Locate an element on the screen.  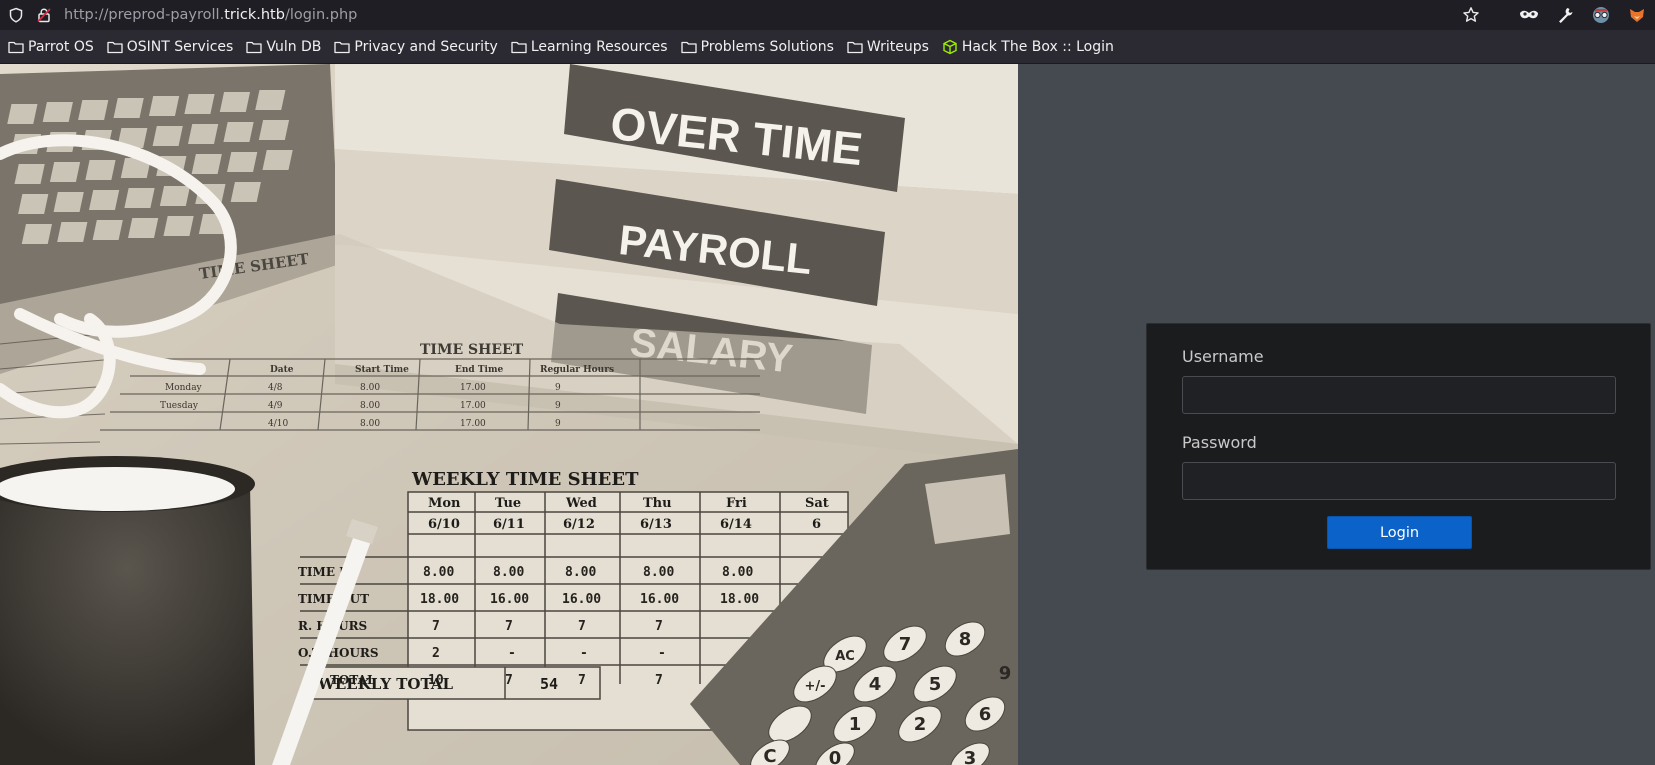
bookmark-privacy-and-security: Privacy and Security is located at coordinates (415, 47).